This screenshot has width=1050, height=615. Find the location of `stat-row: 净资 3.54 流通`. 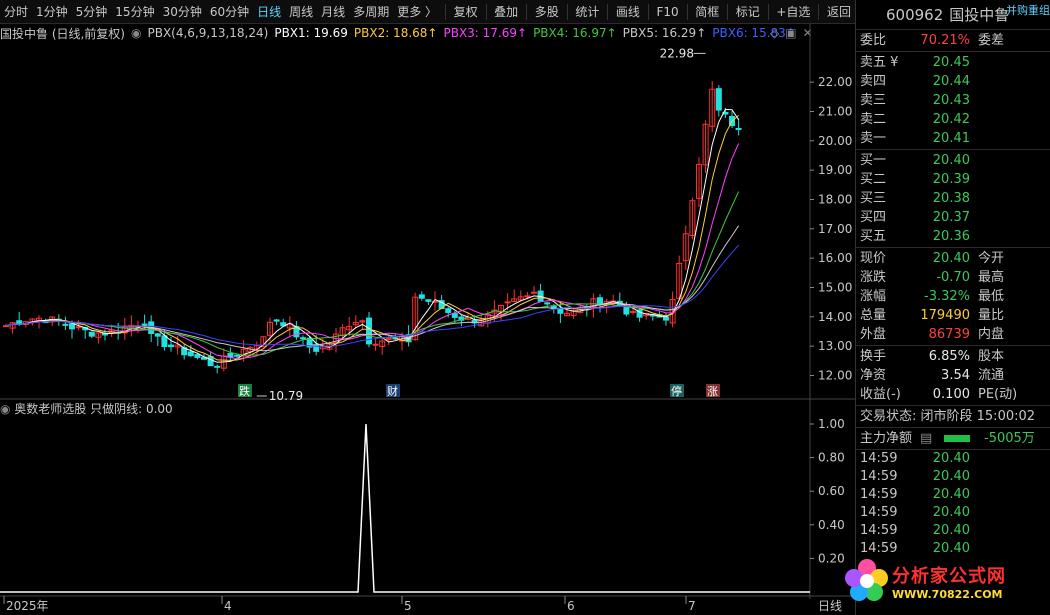

stat-row: 净资 3.54 流通 is located at coordinates (932, 375).